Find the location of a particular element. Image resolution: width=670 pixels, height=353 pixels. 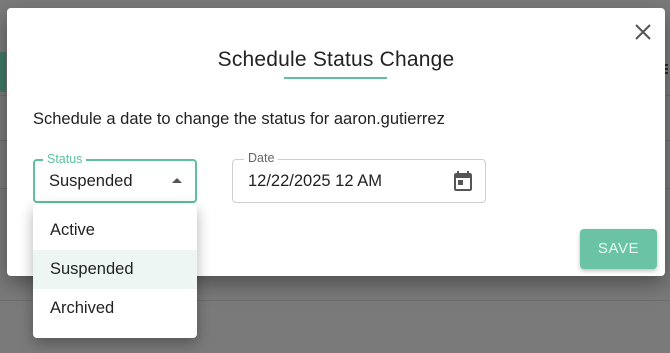

title-underline is located at coordinates (335, 78).